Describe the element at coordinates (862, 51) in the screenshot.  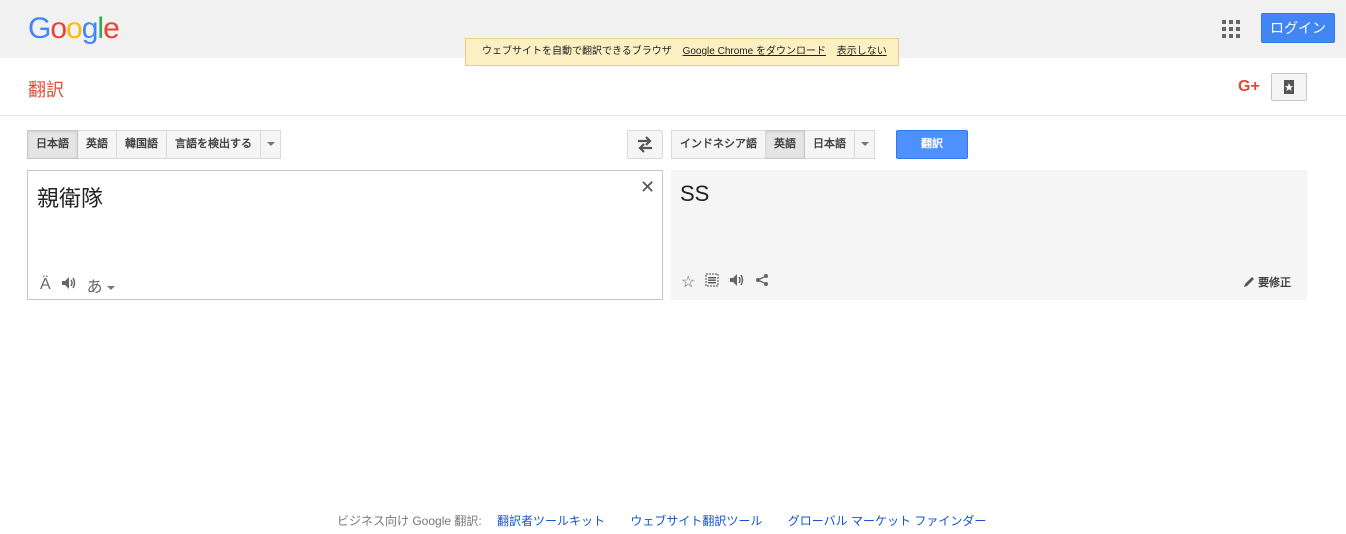
I see `dismiss-notice-link: 表示しない` at that location.